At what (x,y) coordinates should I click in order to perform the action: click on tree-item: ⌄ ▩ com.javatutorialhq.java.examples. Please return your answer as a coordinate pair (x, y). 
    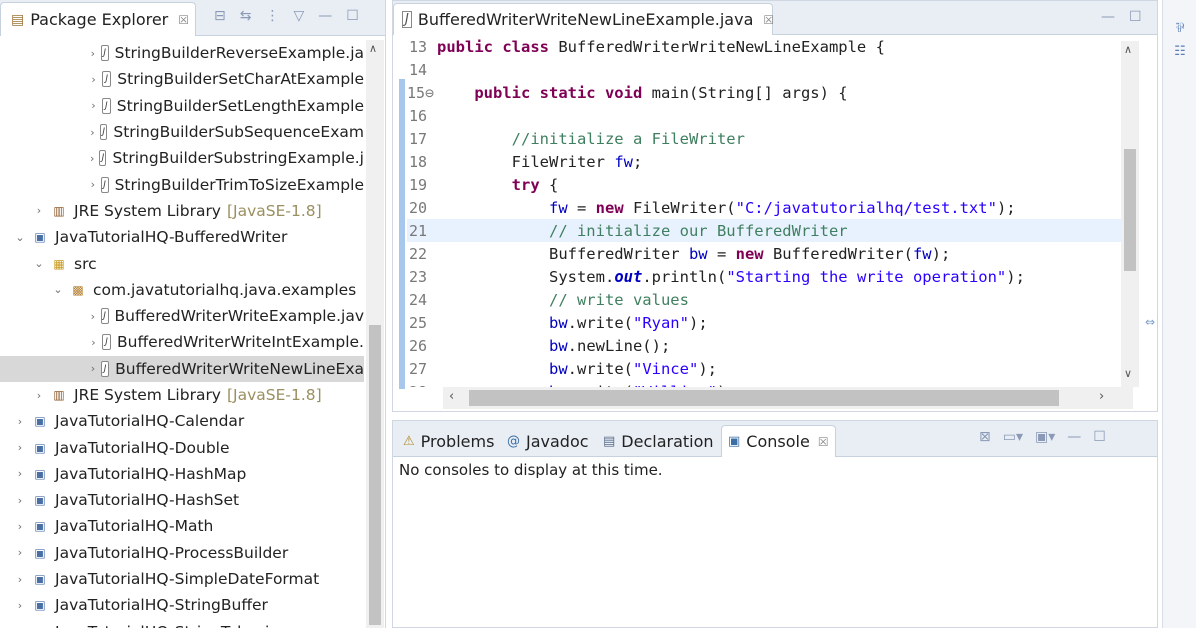
    Looking at the image, I should click on (182, 290).